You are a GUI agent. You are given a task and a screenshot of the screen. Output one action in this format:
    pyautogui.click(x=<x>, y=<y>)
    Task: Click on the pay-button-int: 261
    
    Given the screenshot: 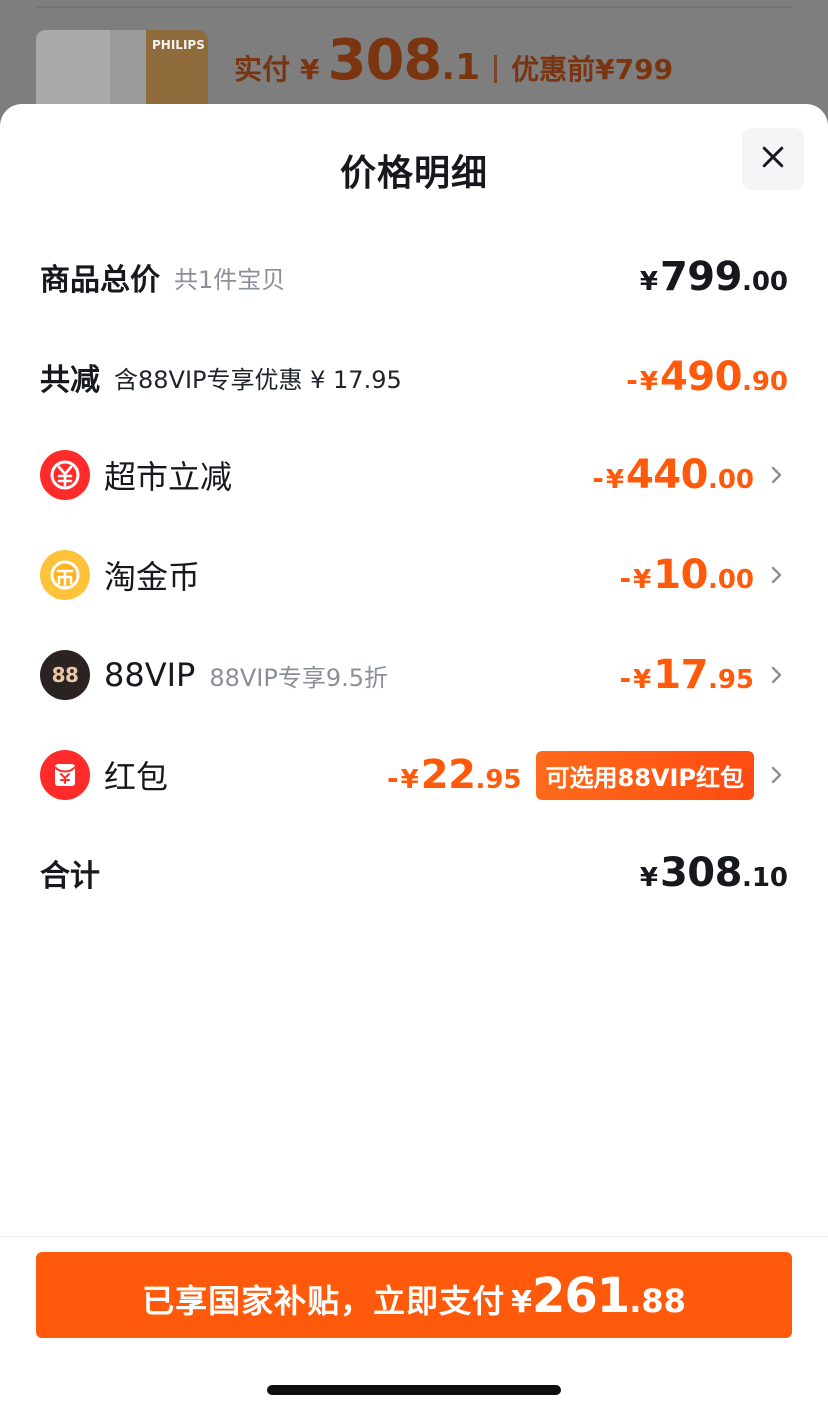 What is the action you would take?
    pyautogui.click(x=581, y=1296)
    